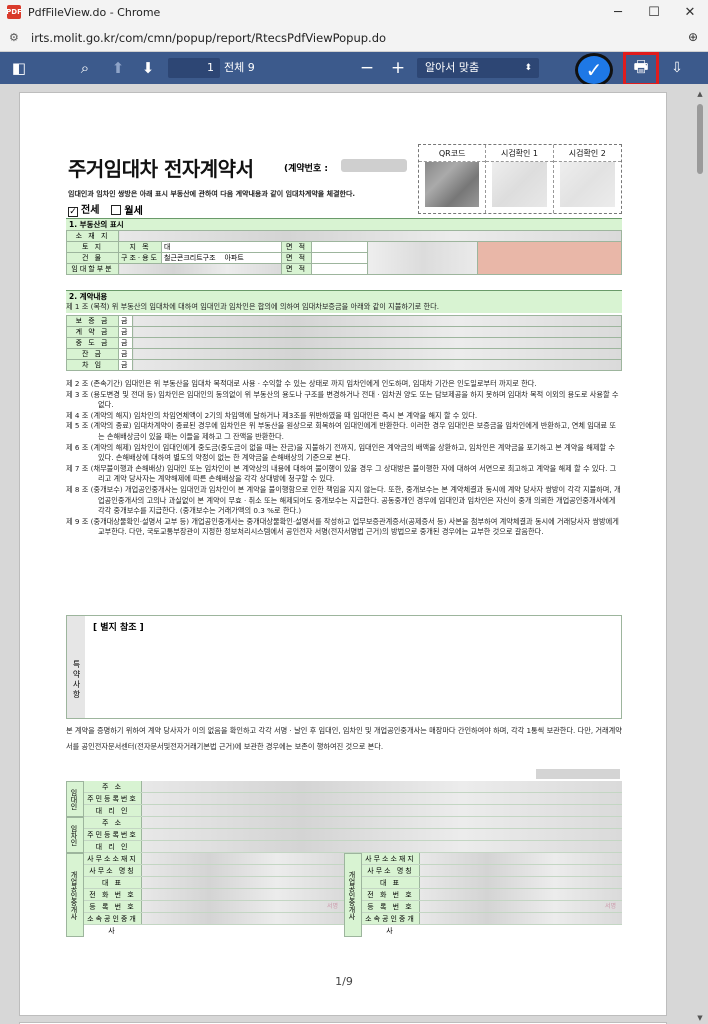 Image resolution: width=708 pixels, height=1024 pixels. I want to click on landlord-agent-label: 대 리 인, so click(113, 810).